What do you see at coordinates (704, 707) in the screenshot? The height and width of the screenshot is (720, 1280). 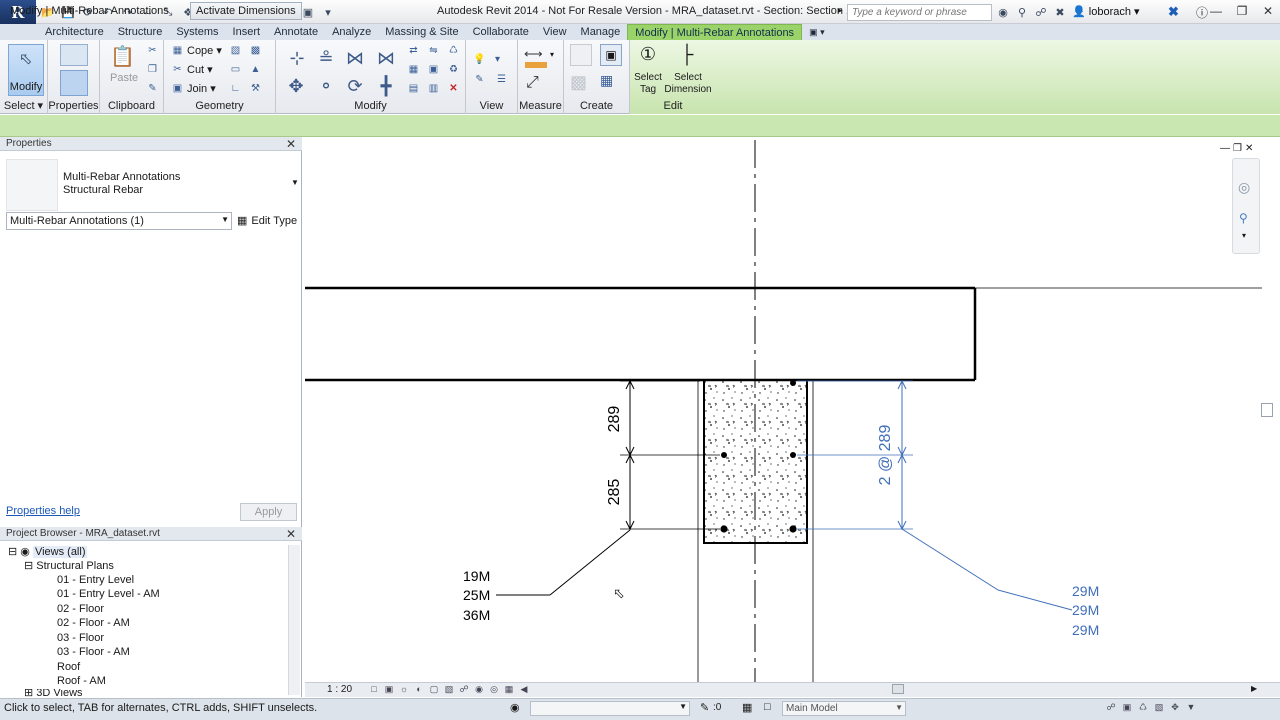 I see `editable-only-icon: ✎` at bounding box center [704, 707].